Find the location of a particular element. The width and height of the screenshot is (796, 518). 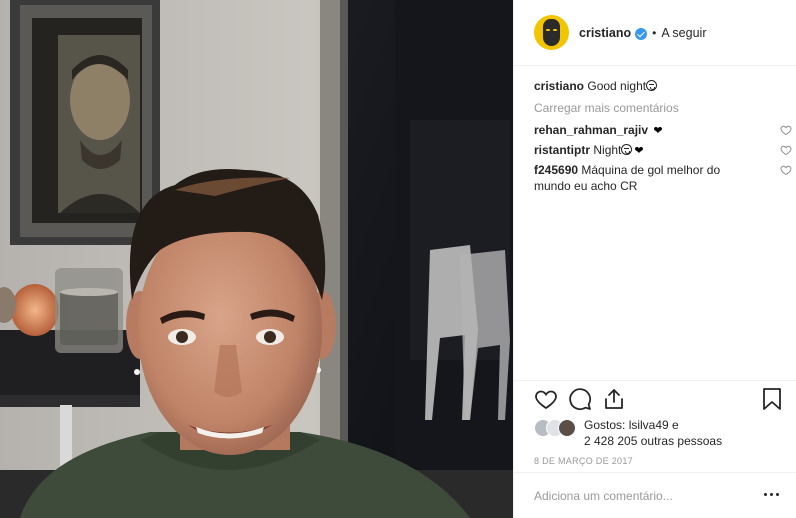

add-comment-input is located at coordinates (644, 496).